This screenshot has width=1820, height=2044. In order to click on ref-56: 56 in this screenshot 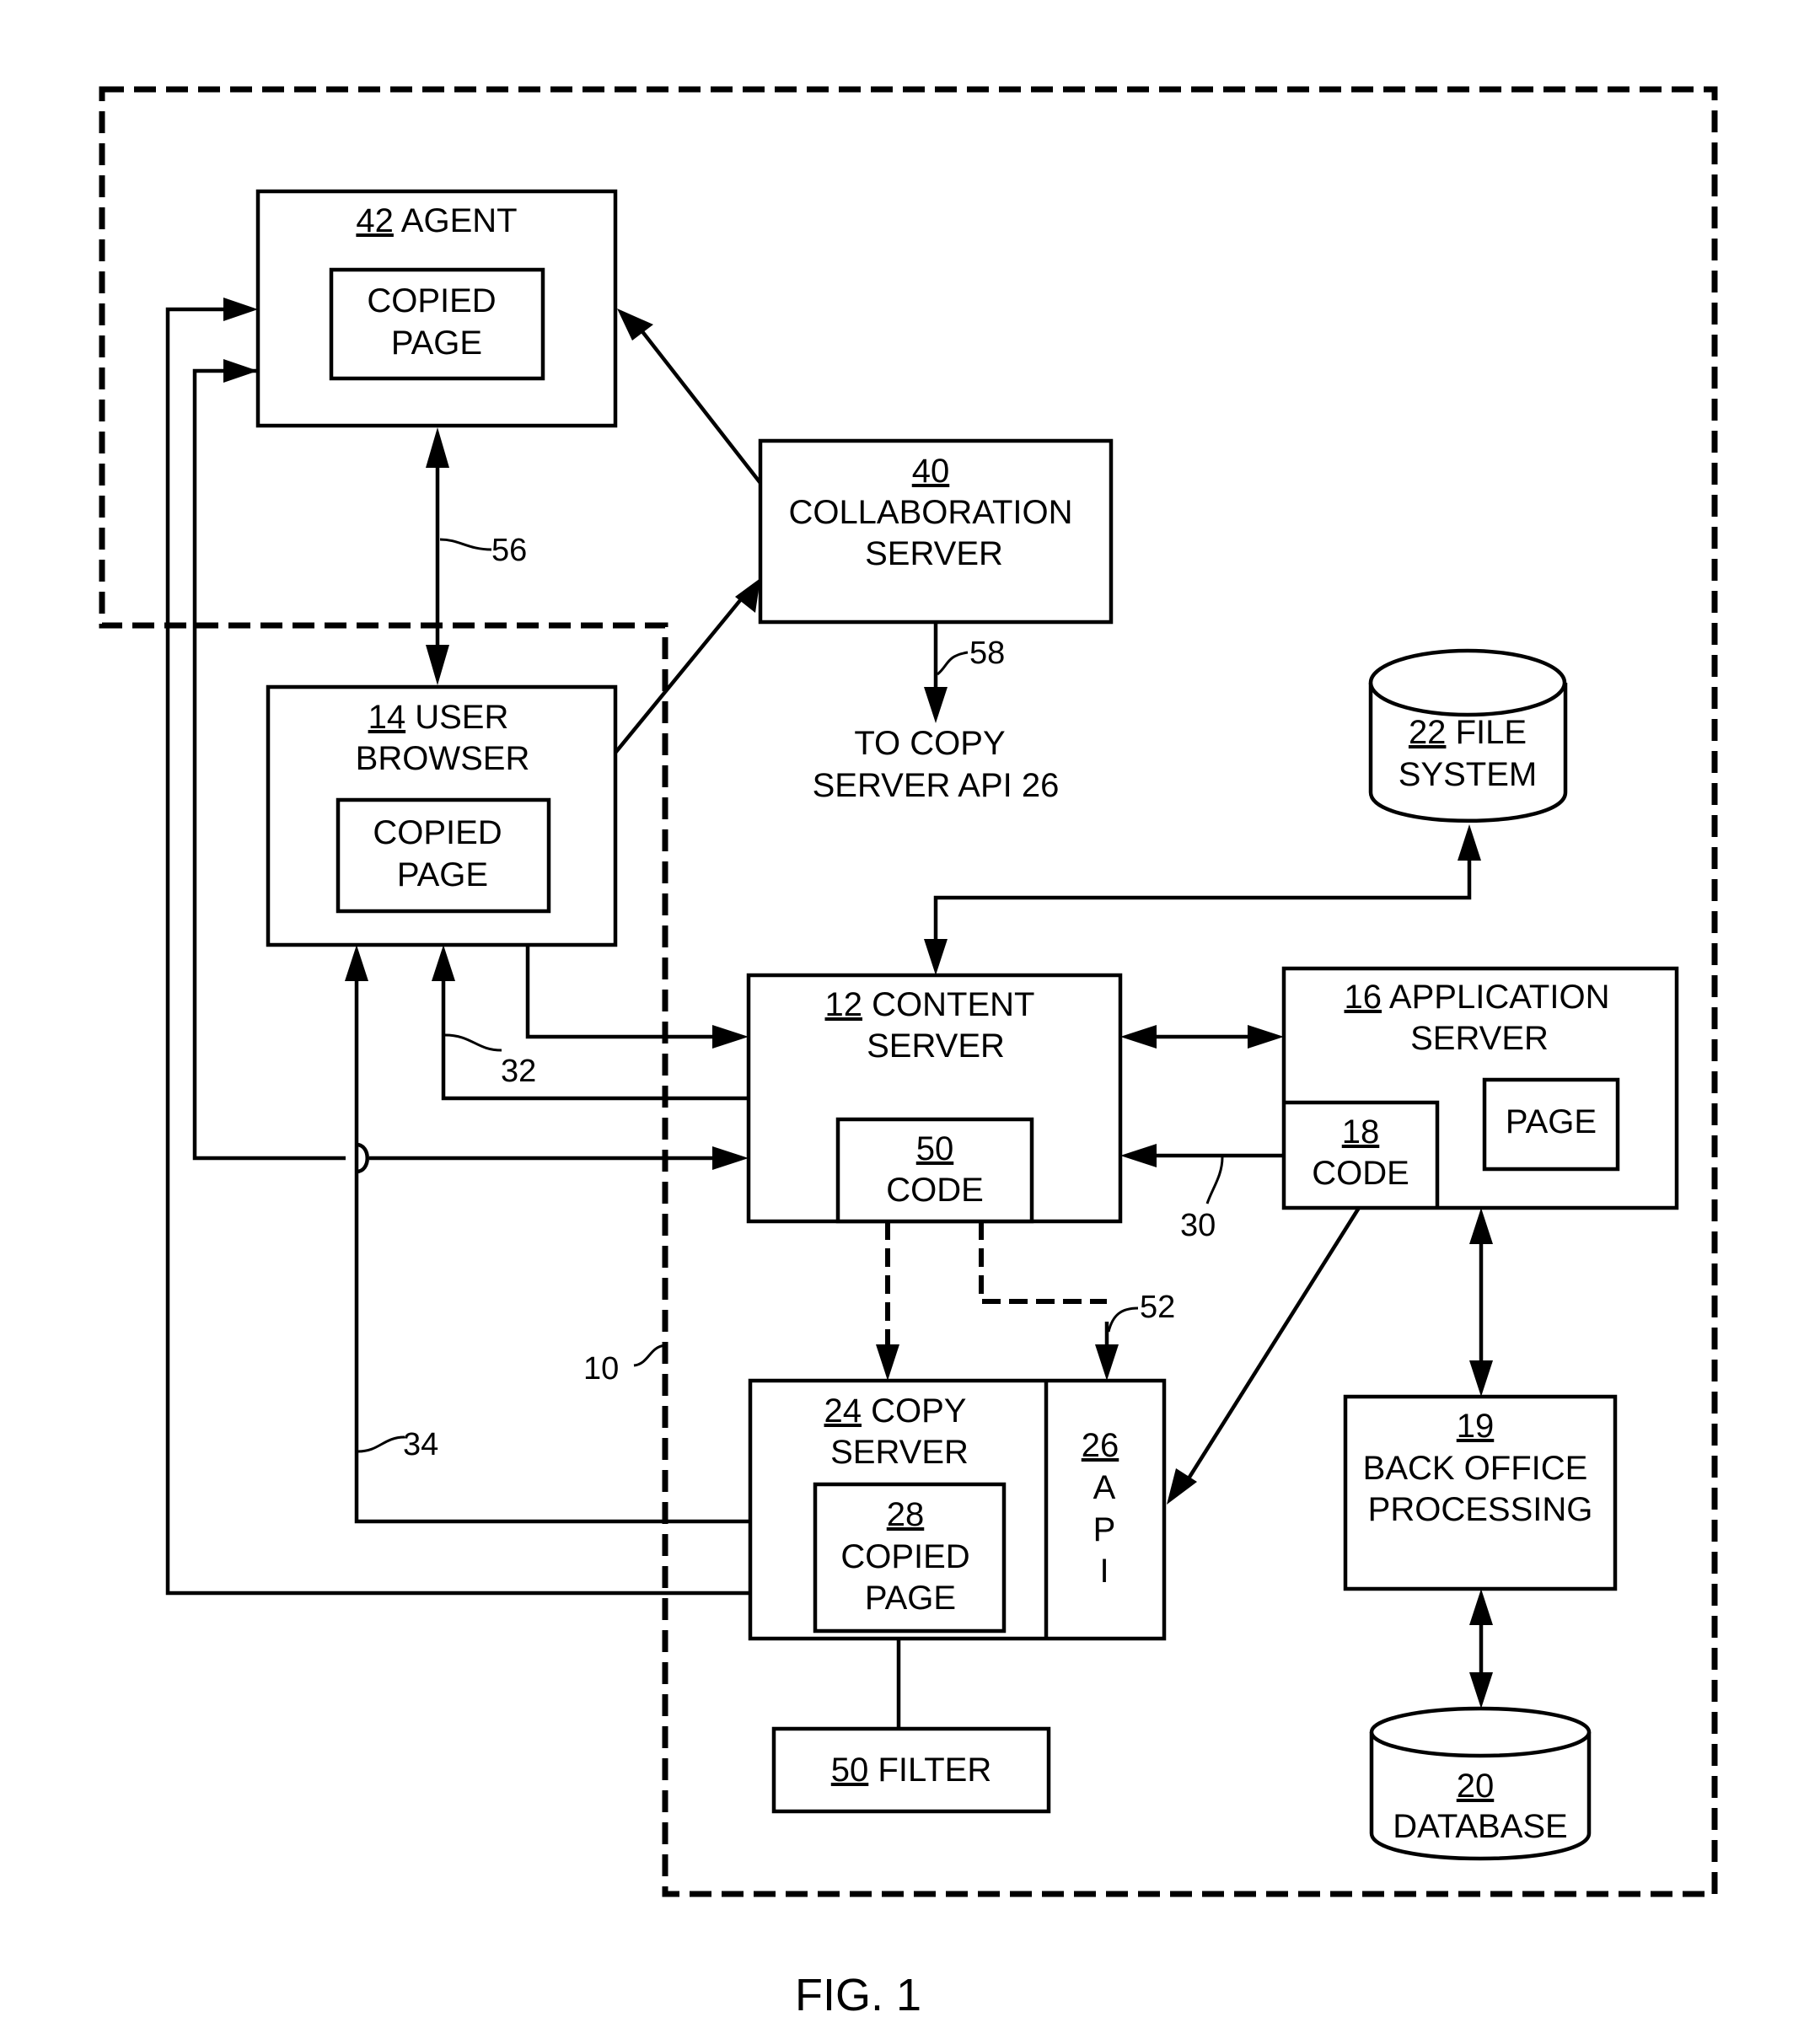, I will do `click(509, 551)`.